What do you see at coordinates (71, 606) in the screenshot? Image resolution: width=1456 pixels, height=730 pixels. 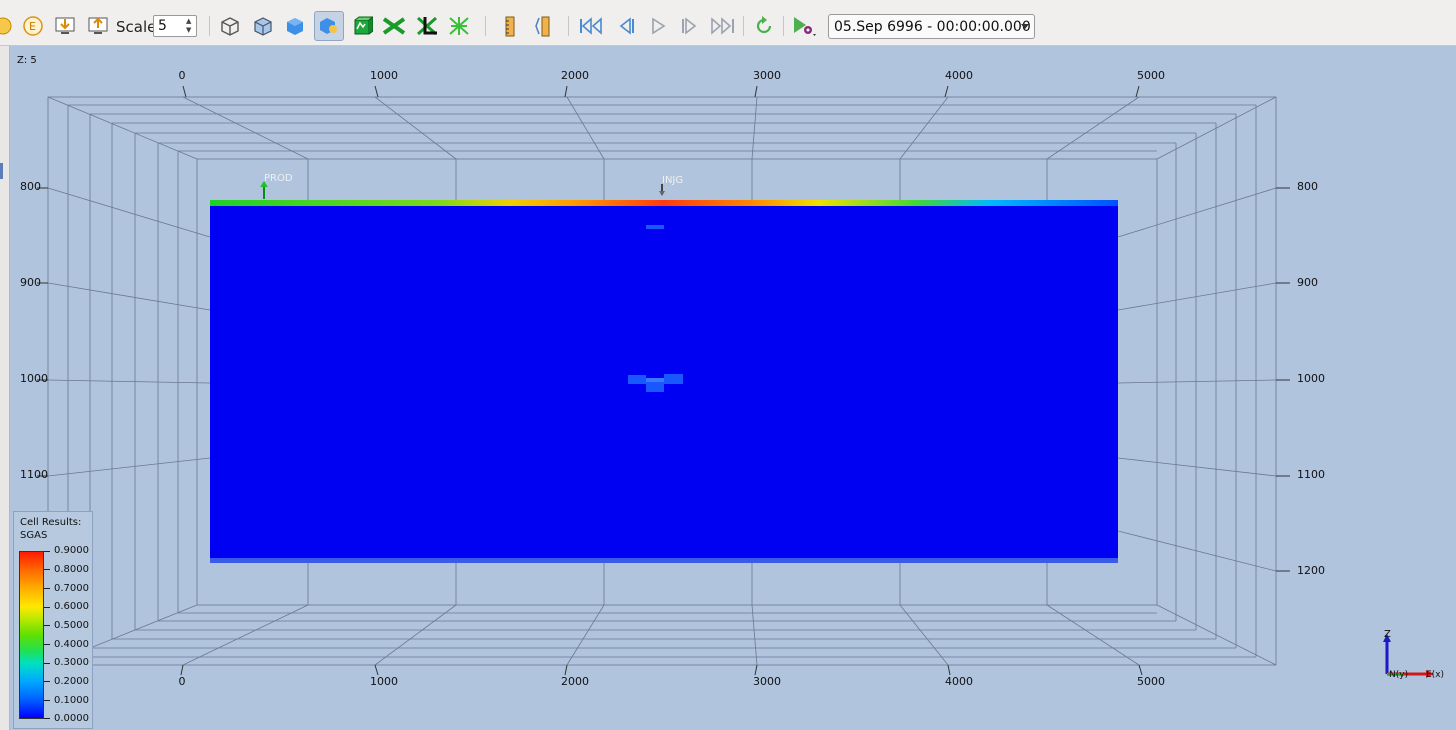 I see `legend-label: 0.6000` at bounding box center [71, 606].